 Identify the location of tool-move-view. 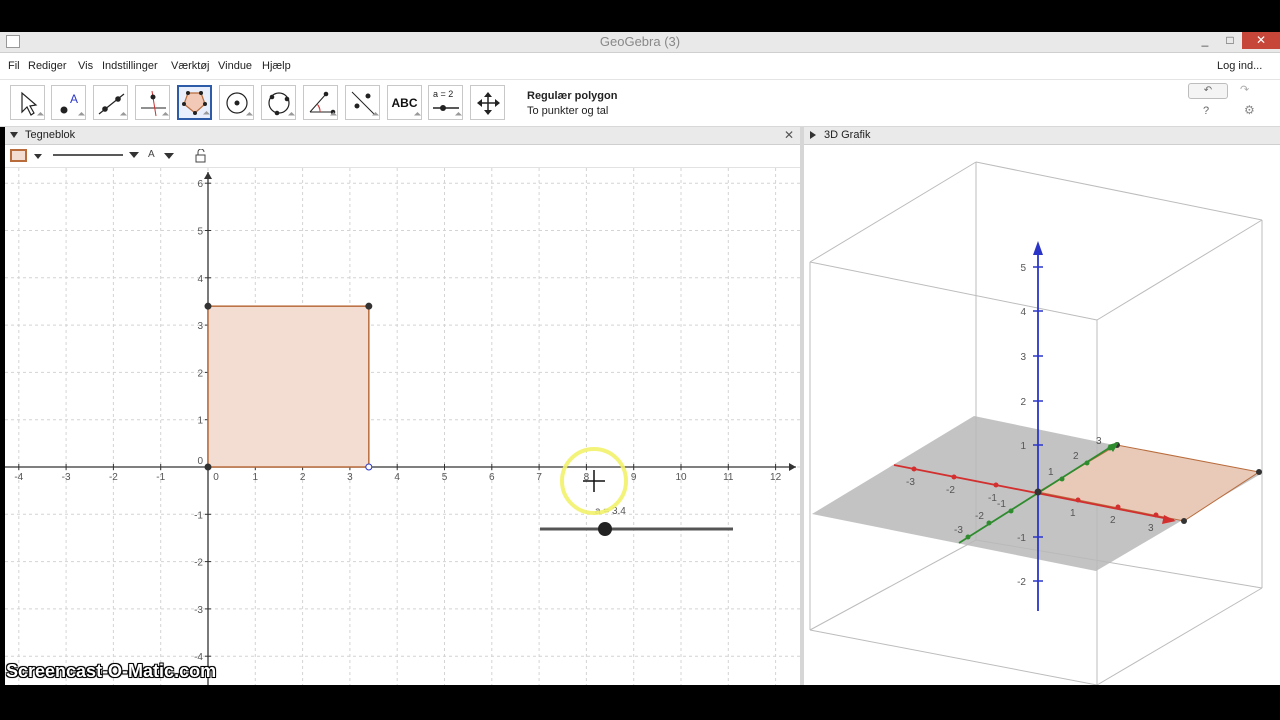
(487, 102).